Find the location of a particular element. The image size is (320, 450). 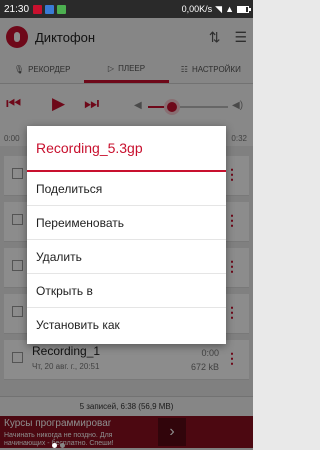

status-time: 21:30 is located at coordinates (17, 9).